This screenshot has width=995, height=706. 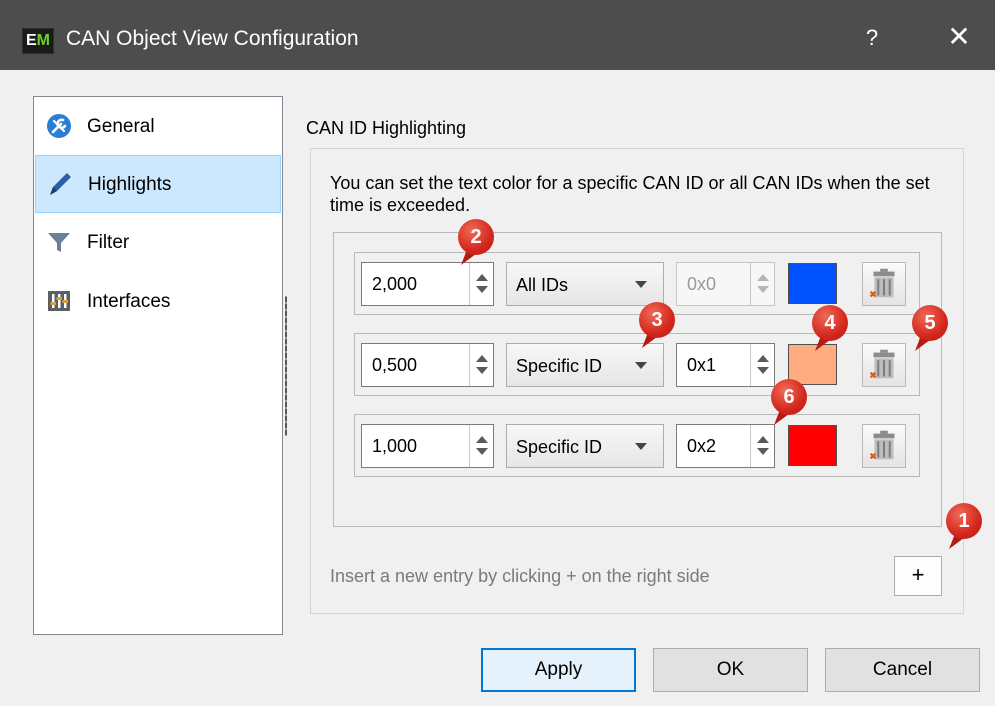 I want to click on add-entry-button: +, so click(x=918, y=576).